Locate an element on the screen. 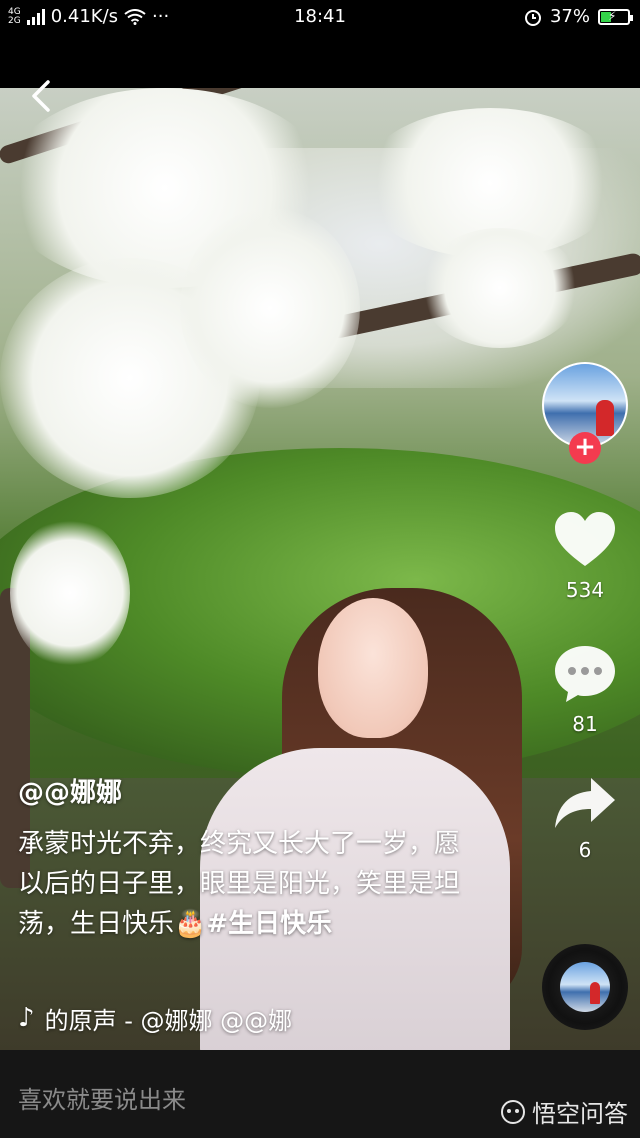 This screenshot has height=1138, width=640. comment-button: 81 is located at coordinates (585, 690).